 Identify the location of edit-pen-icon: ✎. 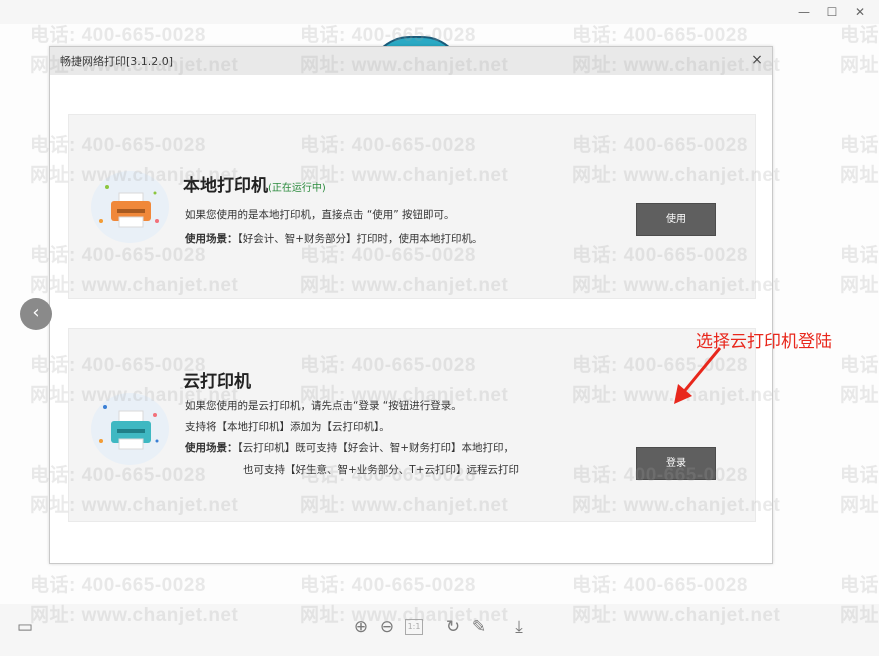
(479, 627).